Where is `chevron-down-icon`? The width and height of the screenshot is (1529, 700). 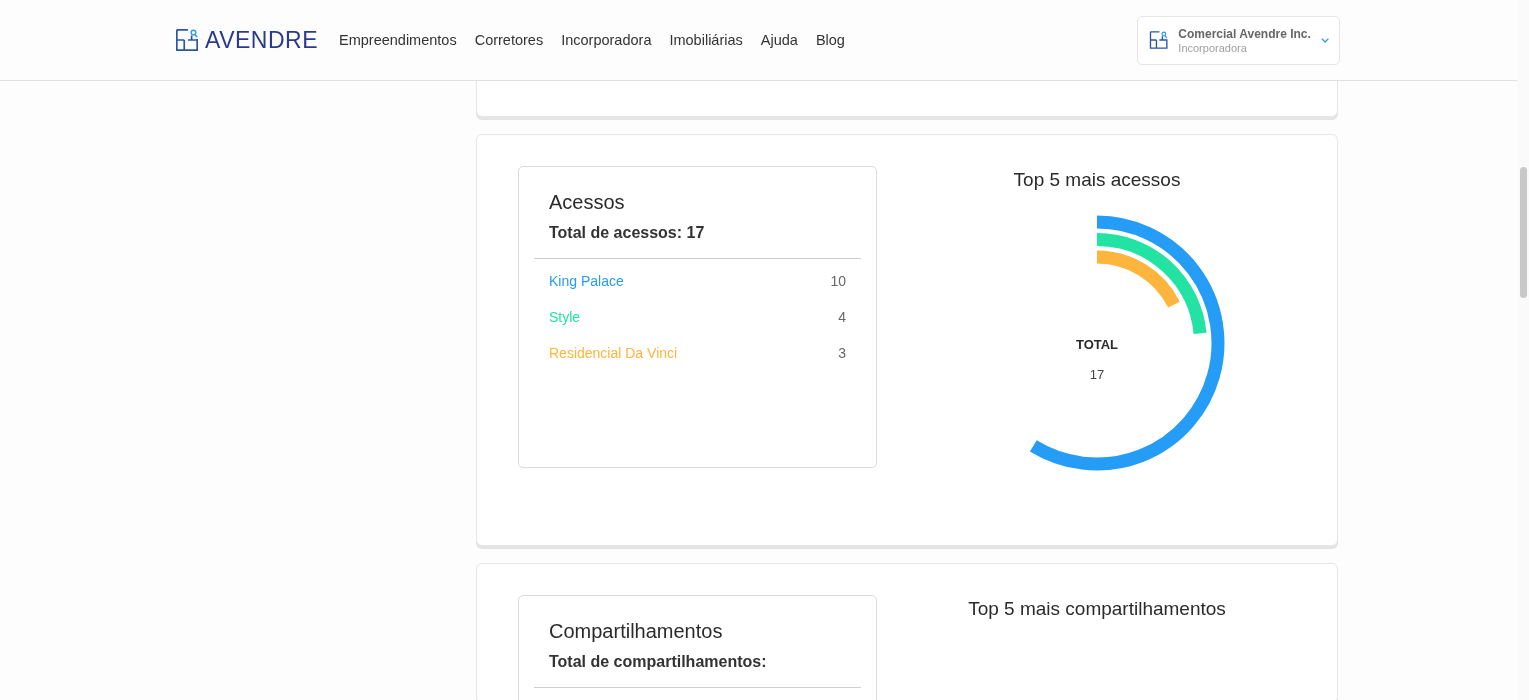
chevron-down-icon is located at coordinates (1324, 40).